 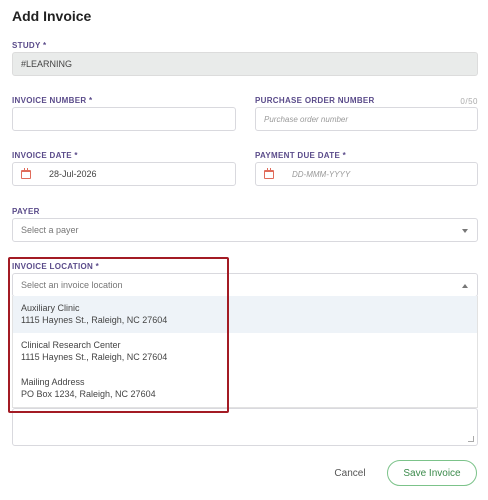 I want to click on payer-label: PAYER, so click(x=26, y=211).